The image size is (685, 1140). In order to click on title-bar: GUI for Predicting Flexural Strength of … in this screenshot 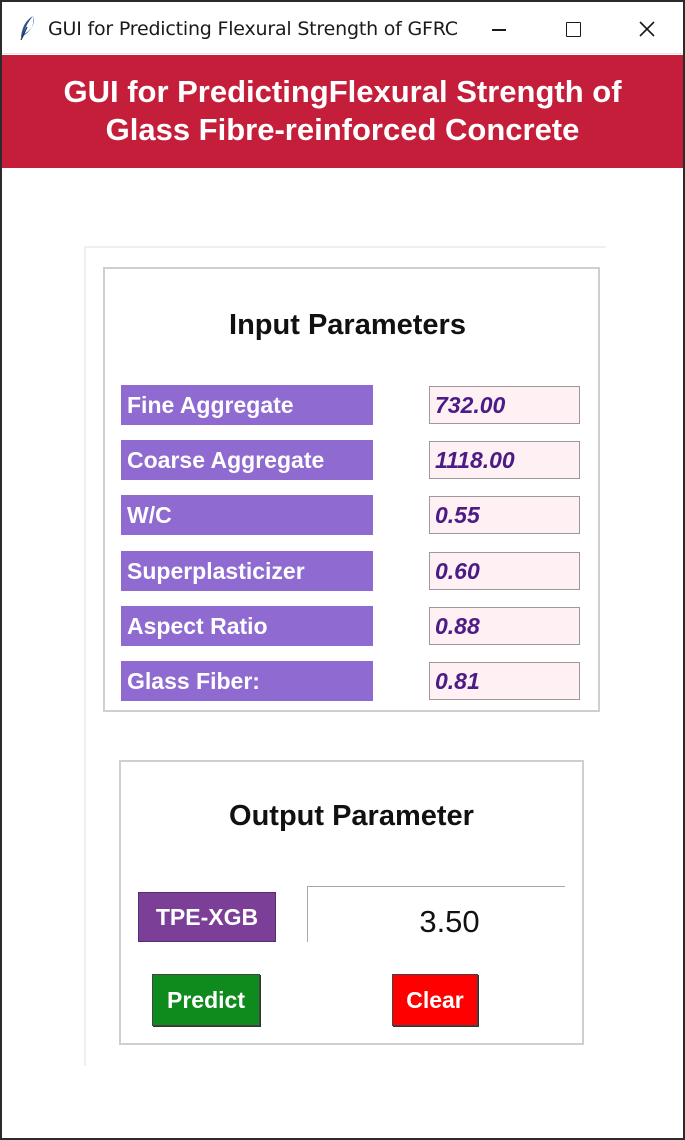, I will do `click(342, 28)`.